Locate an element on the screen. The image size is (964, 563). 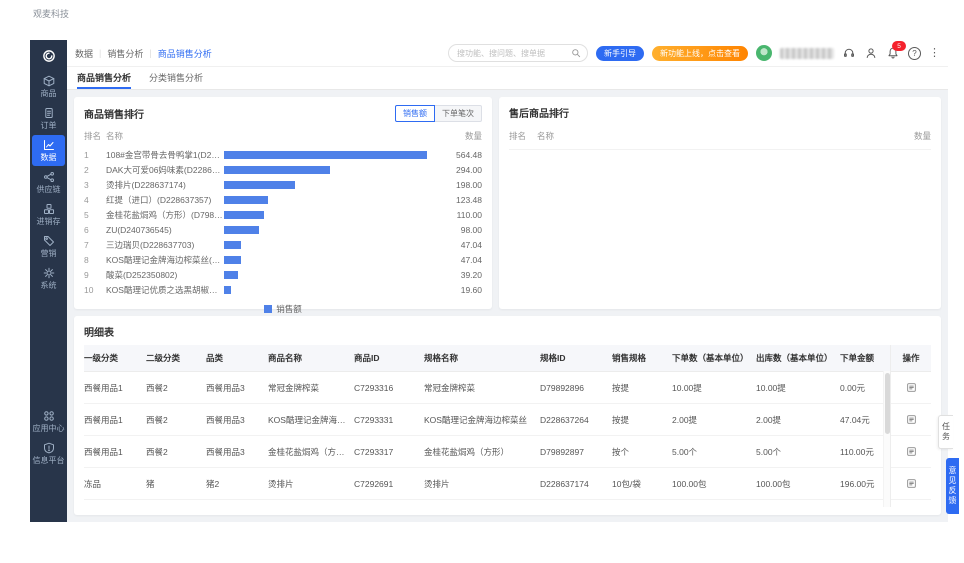
breadcrumb-sales-analysis: 销售分析 is located at coordinates (125, 53).